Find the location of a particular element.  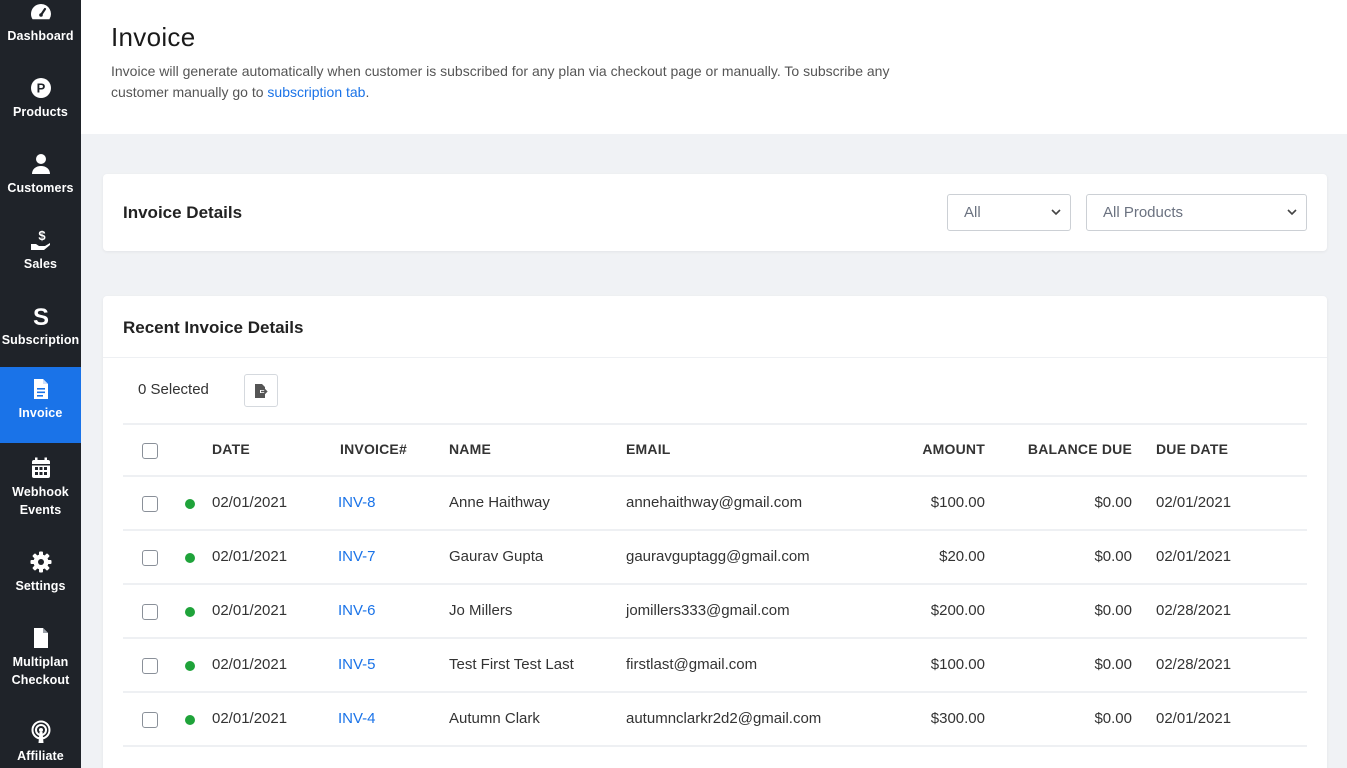

cell-invoice-link: INV-5 is located at coordinates (357, 664).